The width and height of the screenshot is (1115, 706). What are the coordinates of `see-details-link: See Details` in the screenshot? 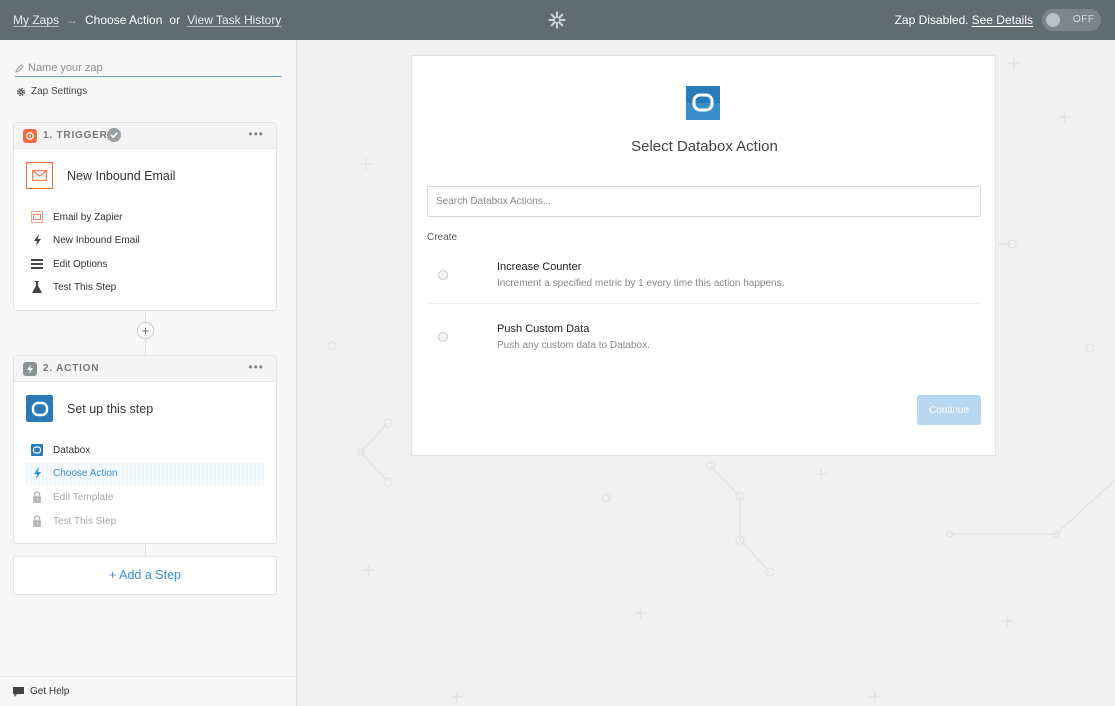 It's located at (1002, 20).